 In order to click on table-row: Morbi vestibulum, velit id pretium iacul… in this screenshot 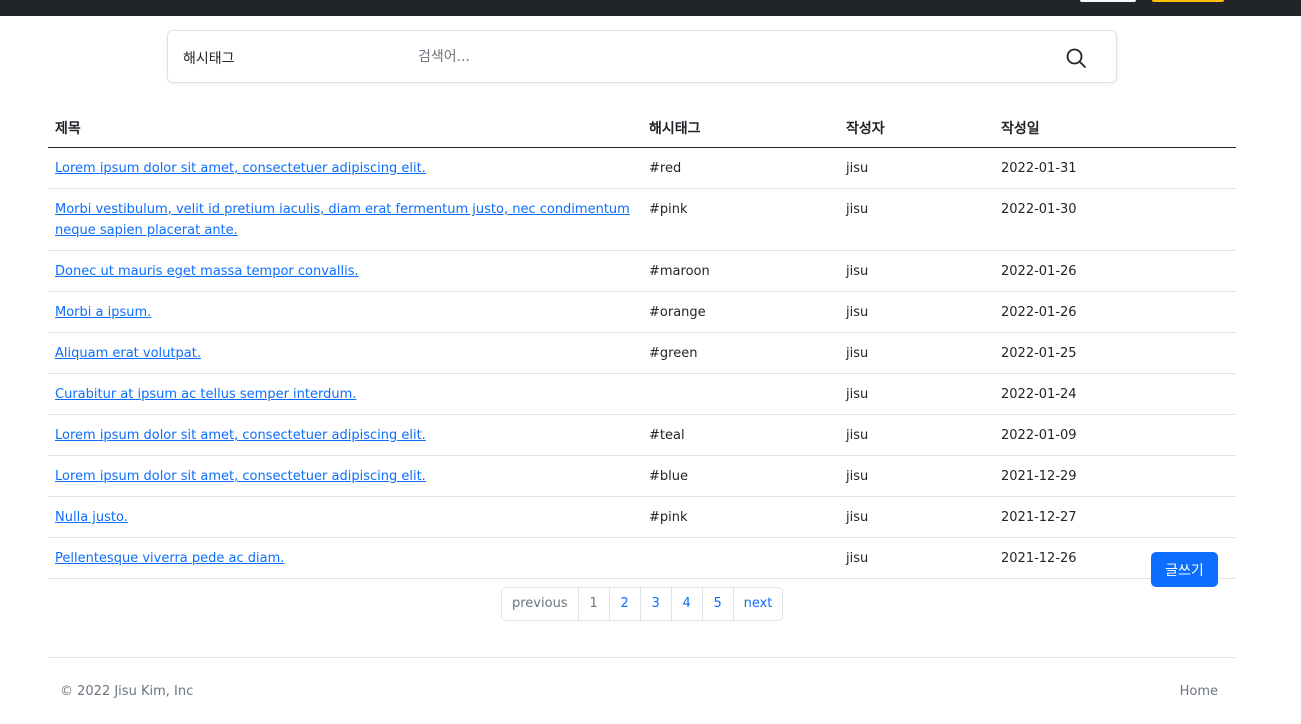, I will do `click(642, 219)`.